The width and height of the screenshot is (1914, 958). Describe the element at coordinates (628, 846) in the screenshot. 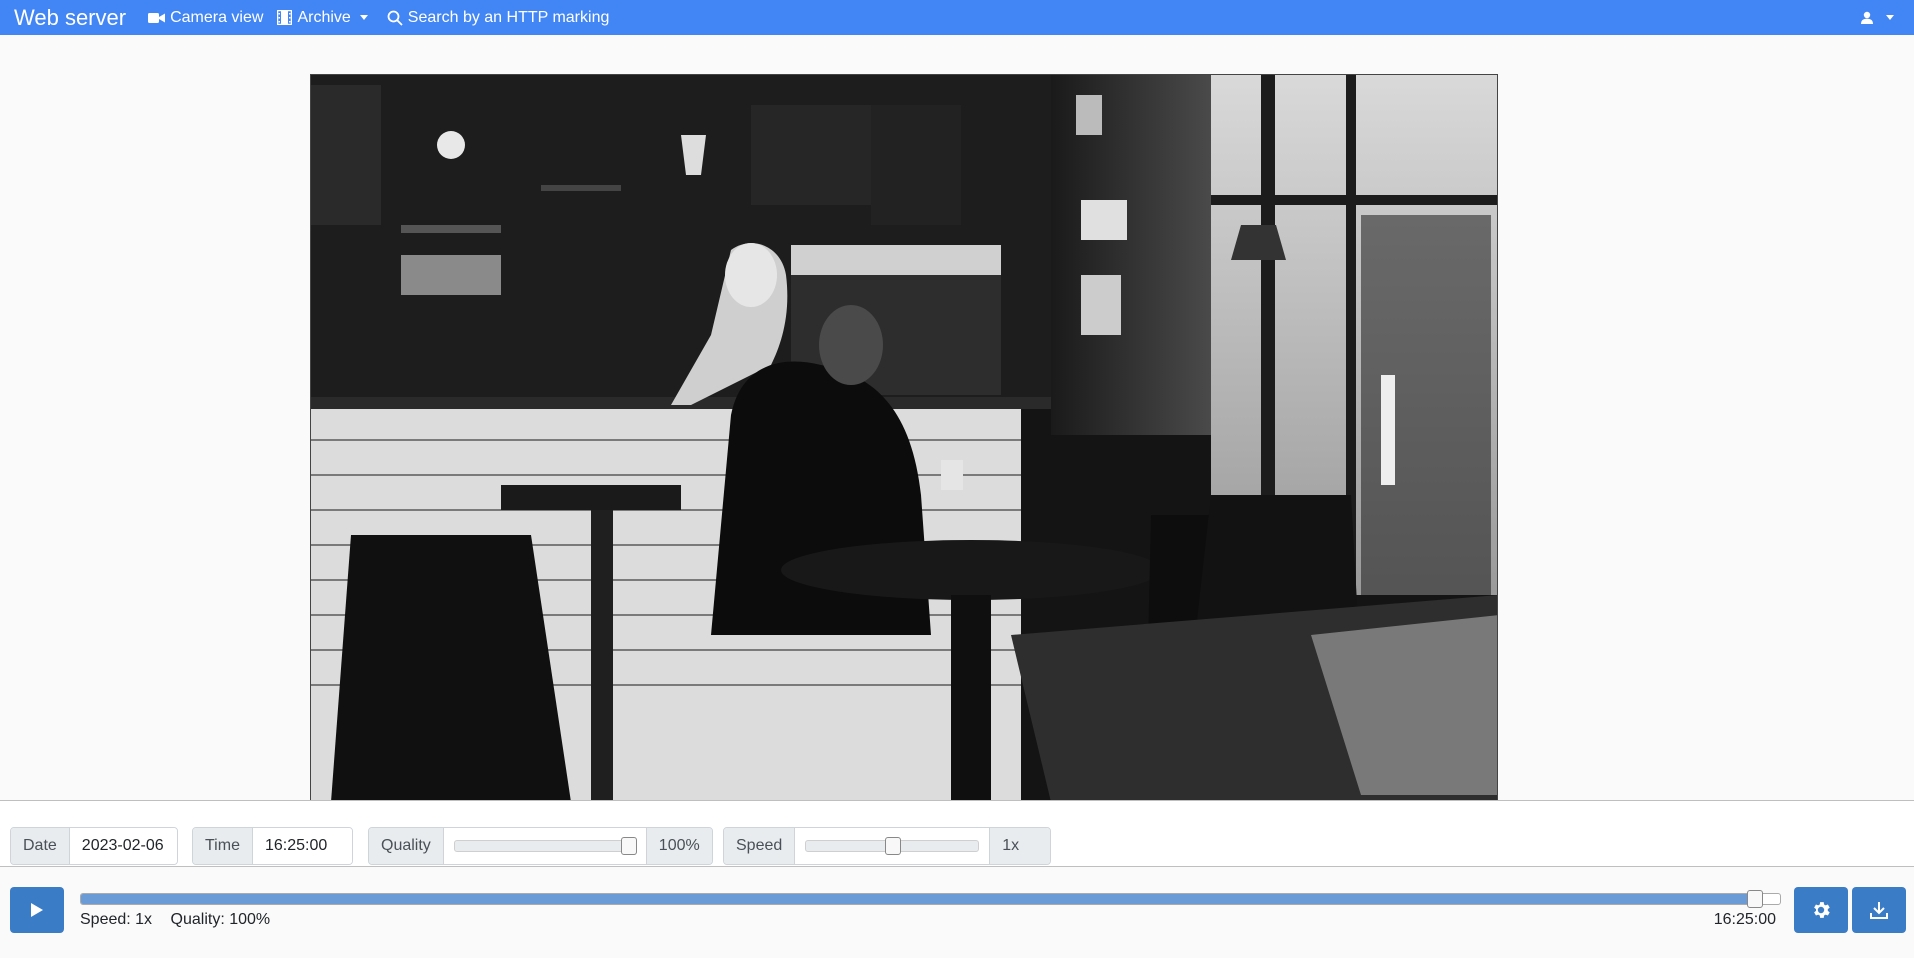

I see `quality-slider-thumb` at that location.